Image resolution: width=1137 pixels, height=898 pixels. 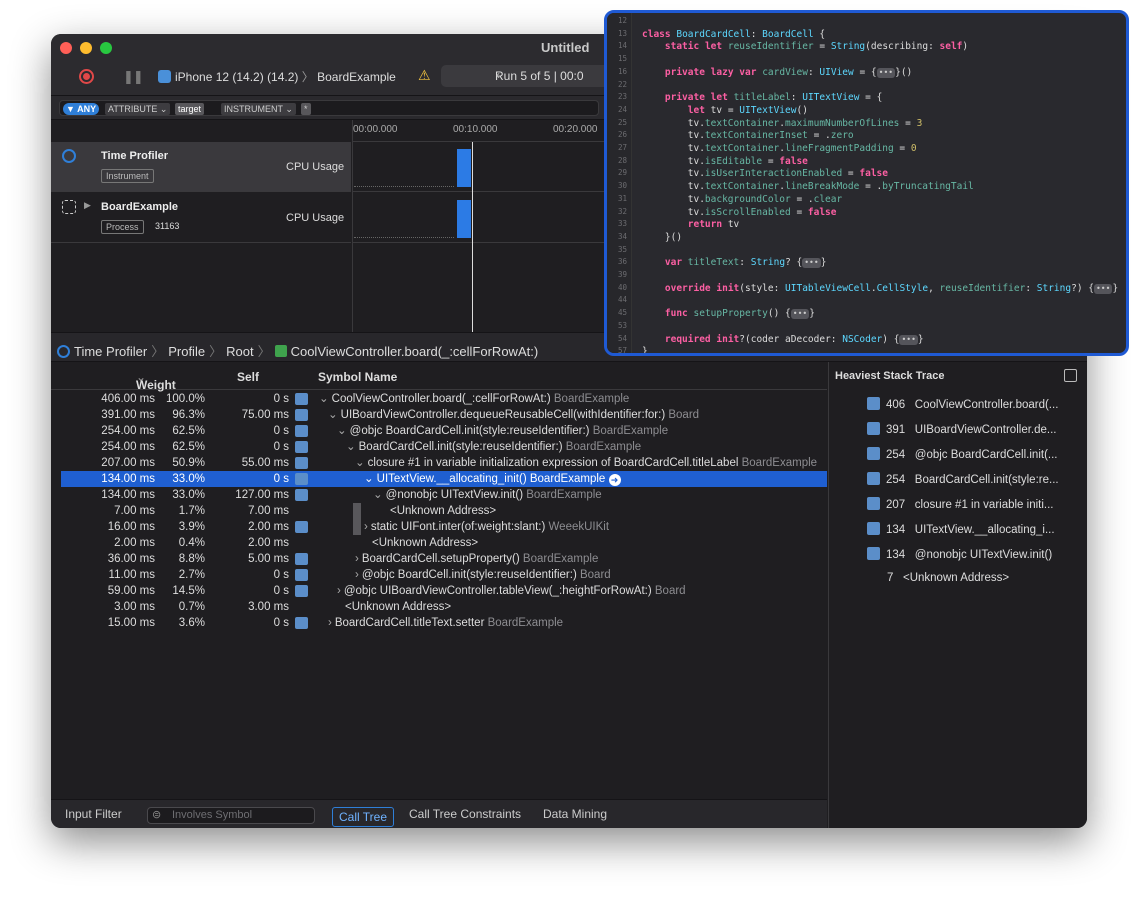 What do you see at coordinates (622, 160) in the screenshot?
I see `line-number: 28` at bounding box center [622, 160].